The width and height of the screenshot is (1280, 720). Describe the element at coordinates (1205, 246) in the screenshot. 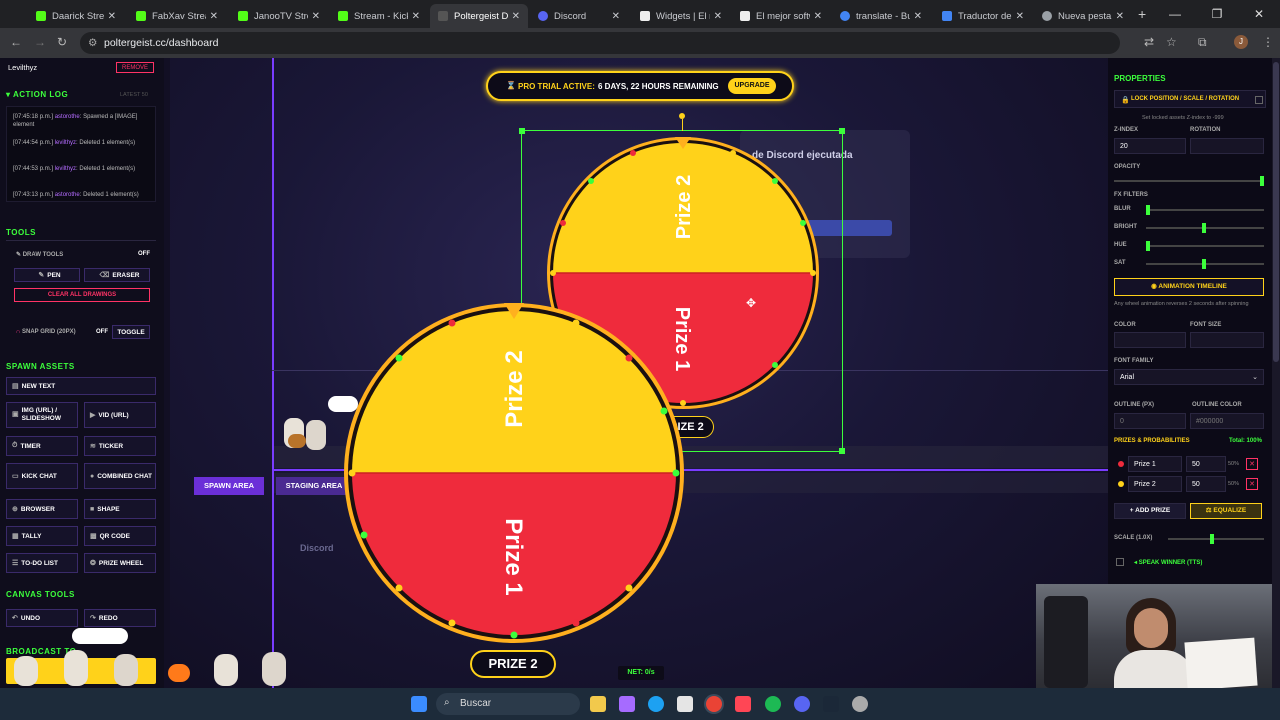

I see `hue-slider` at that location.